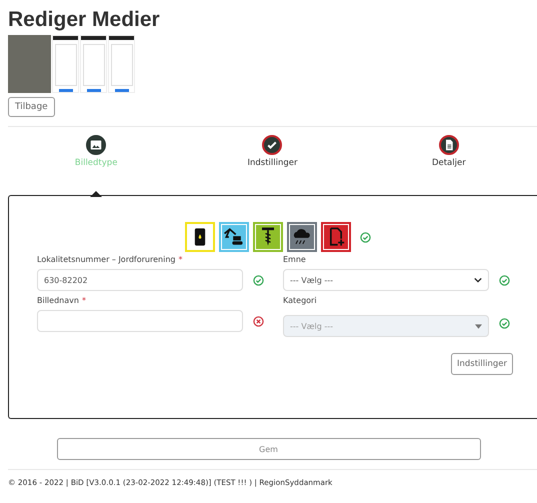 The image size is (537, 503). Describe the element at coordinates (268, 237) in the screenshot. I see `drill-icon` at that location.